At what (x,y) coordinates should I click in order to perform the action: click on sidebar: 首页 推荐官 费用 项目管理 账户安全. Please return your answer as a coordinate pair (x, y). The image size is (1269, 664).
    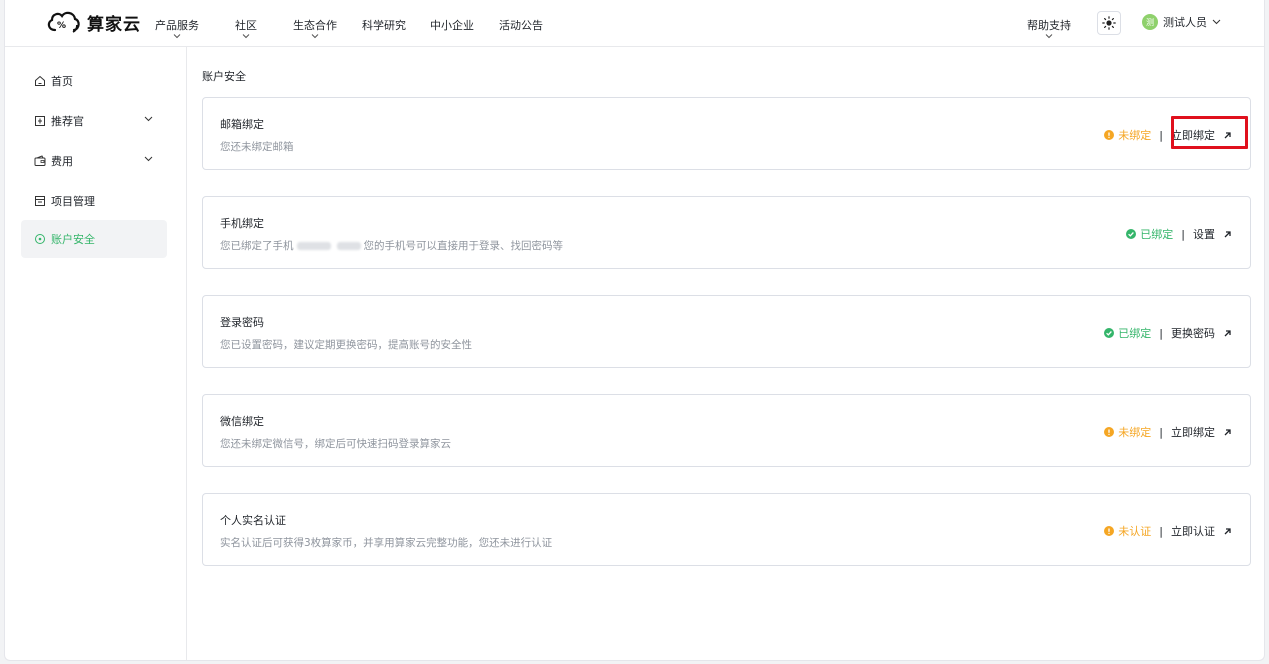
    Looking at the image, I should click on (96, 353).